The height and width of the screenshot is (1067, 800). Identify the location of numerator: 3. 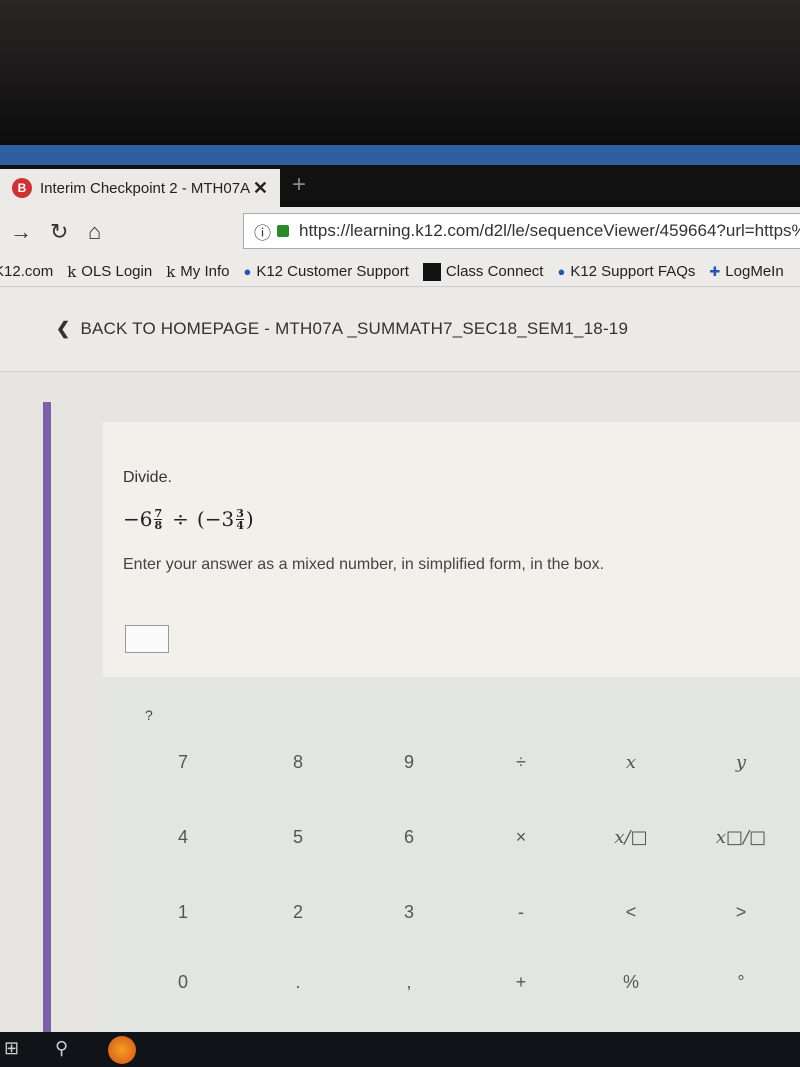
(240, 513).